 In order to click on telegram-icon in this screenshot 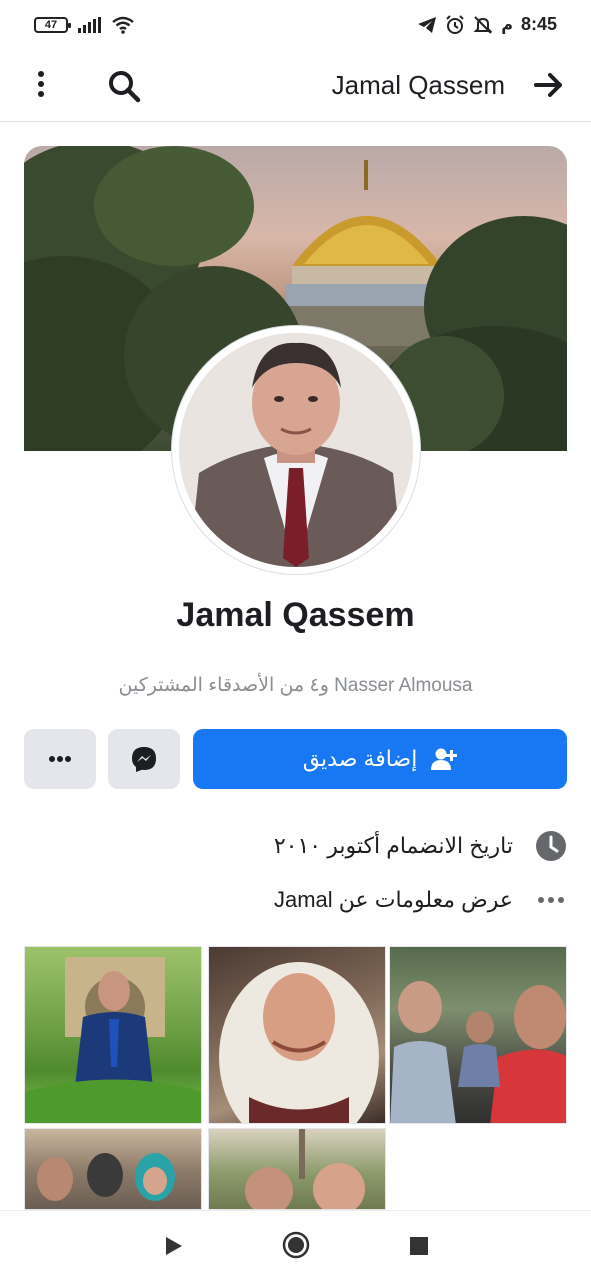, I will do `click(427, 24)`.